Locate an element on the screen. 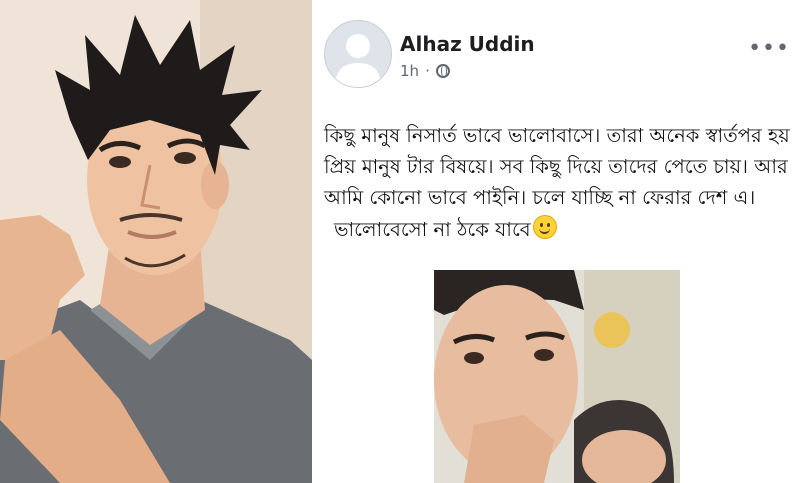 This screenshot has width=800, height=483. post-author-name: Alhaz Uddin is located at coordinates (467, 44).